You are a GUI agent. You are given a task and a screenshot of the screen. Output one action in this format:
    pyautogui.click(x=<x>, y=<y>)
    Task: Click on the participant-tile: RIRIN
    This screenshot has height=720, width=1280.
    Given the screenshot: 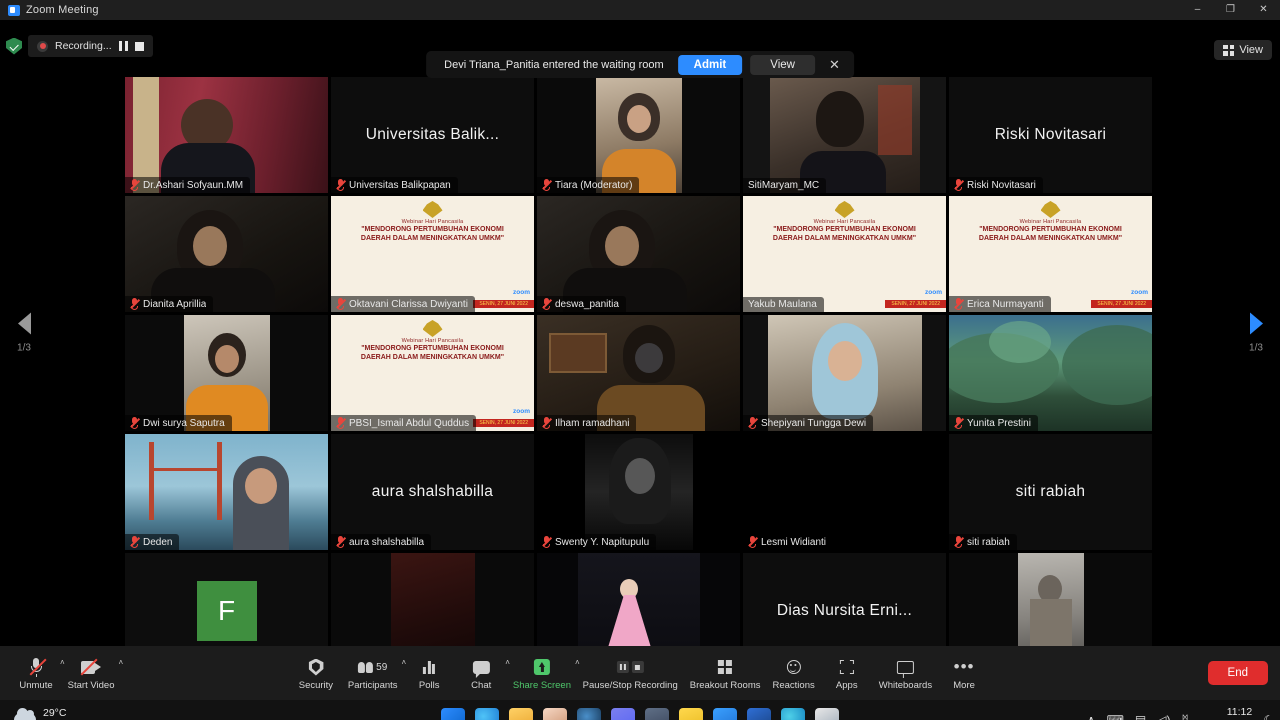 What is the action you would take?
    pyautogui.click(x=638, y=599)
    